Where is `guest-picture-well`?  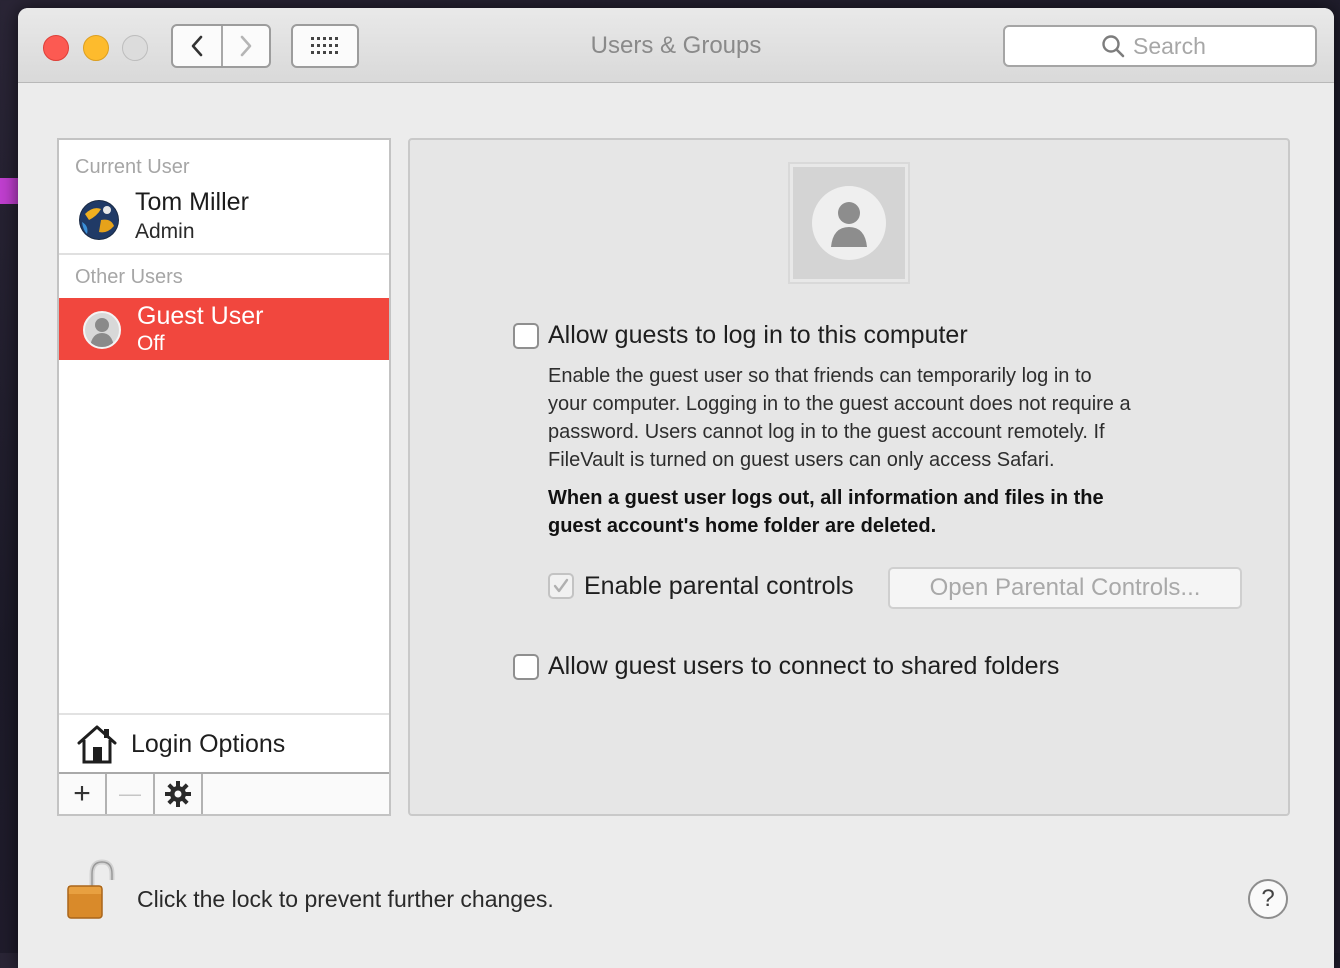 guest-picture-well is located at coordinates (849, 223).